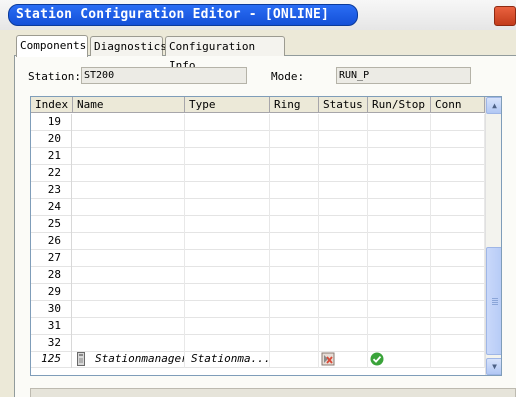  I want to click on table-row: 22, so click(258, 173).